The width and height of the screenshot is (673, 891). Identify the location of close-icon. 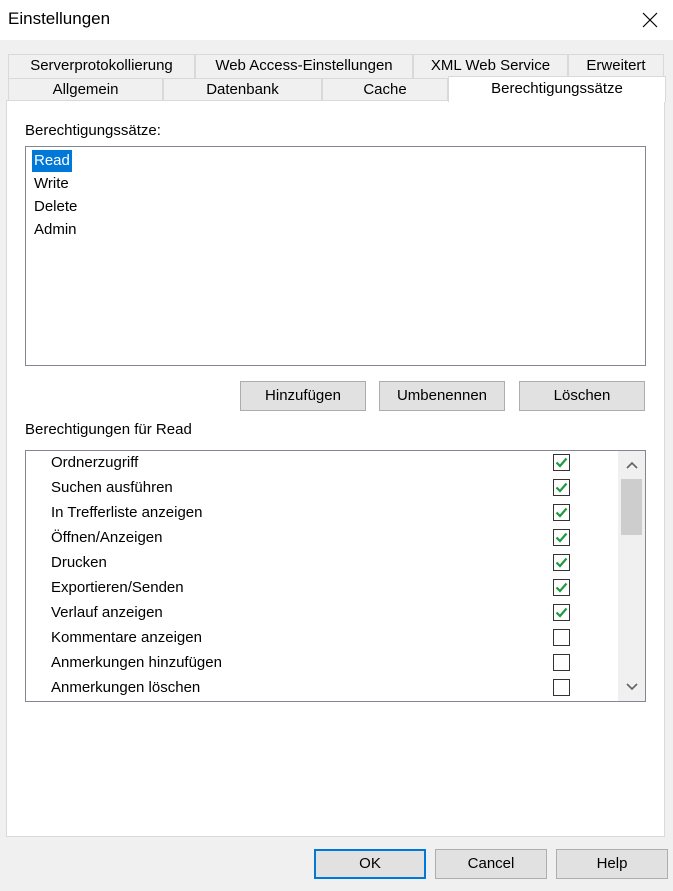
(650, 20).